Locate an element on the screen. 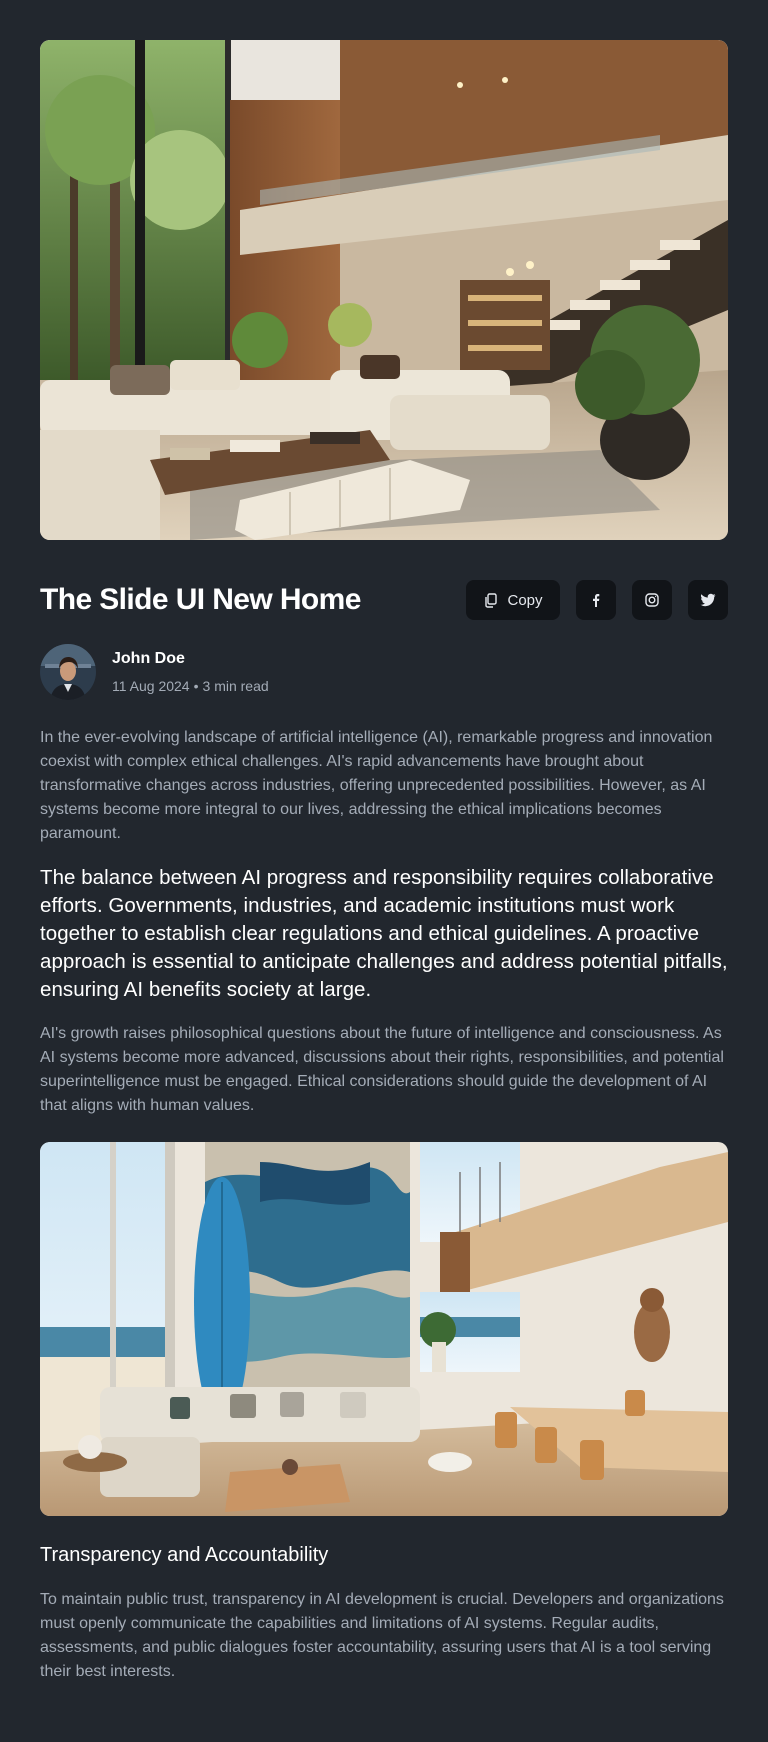 The width and height of the screenshot is (768, 1742). copy-icon is located at coordinates (491, 600).